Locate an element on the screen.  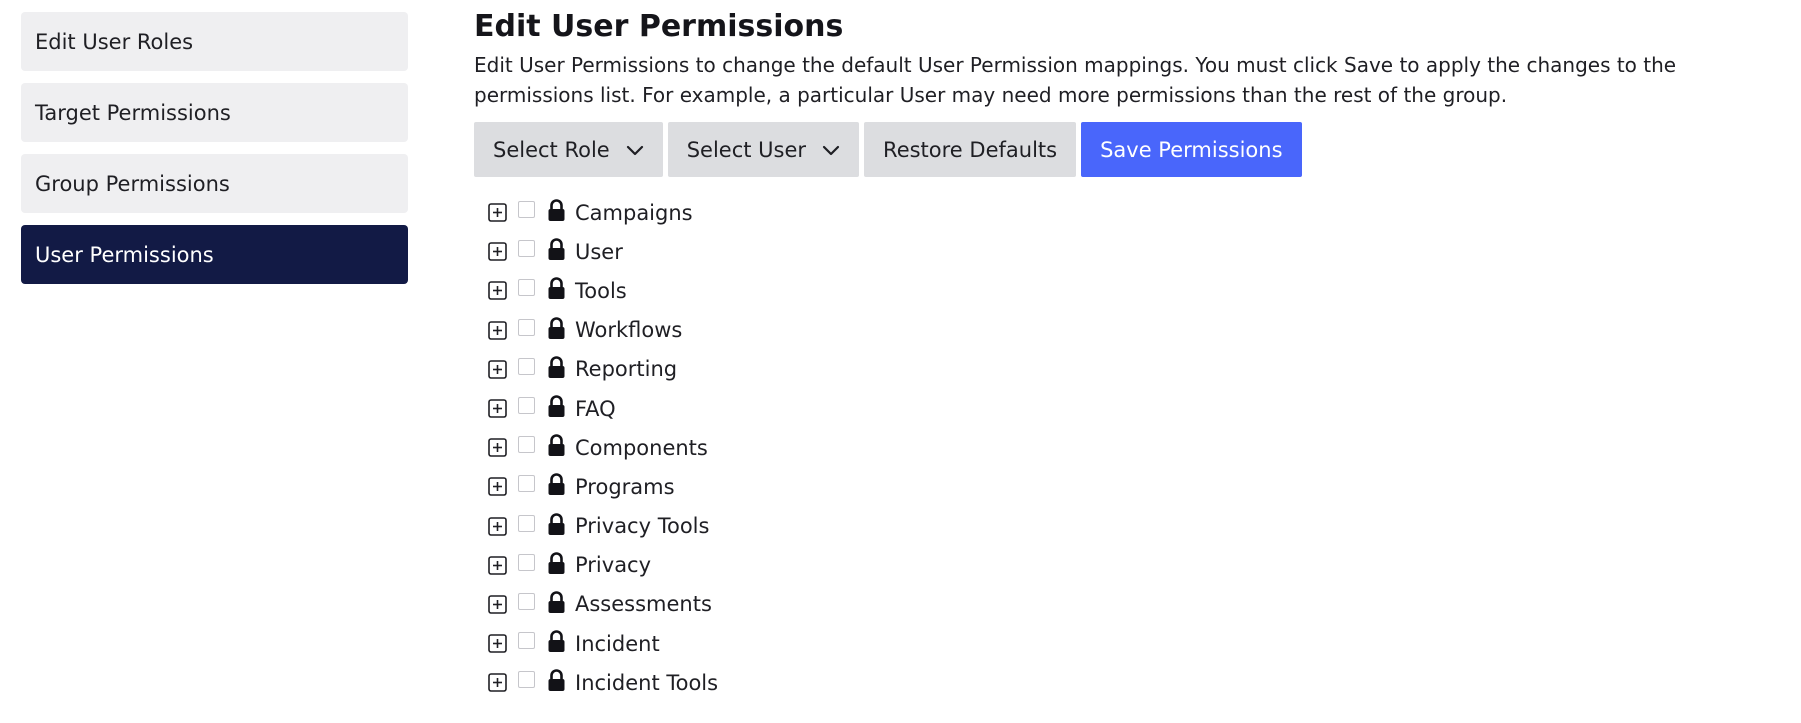
select-role-label: Select Role is located at coordinates (551, 149).